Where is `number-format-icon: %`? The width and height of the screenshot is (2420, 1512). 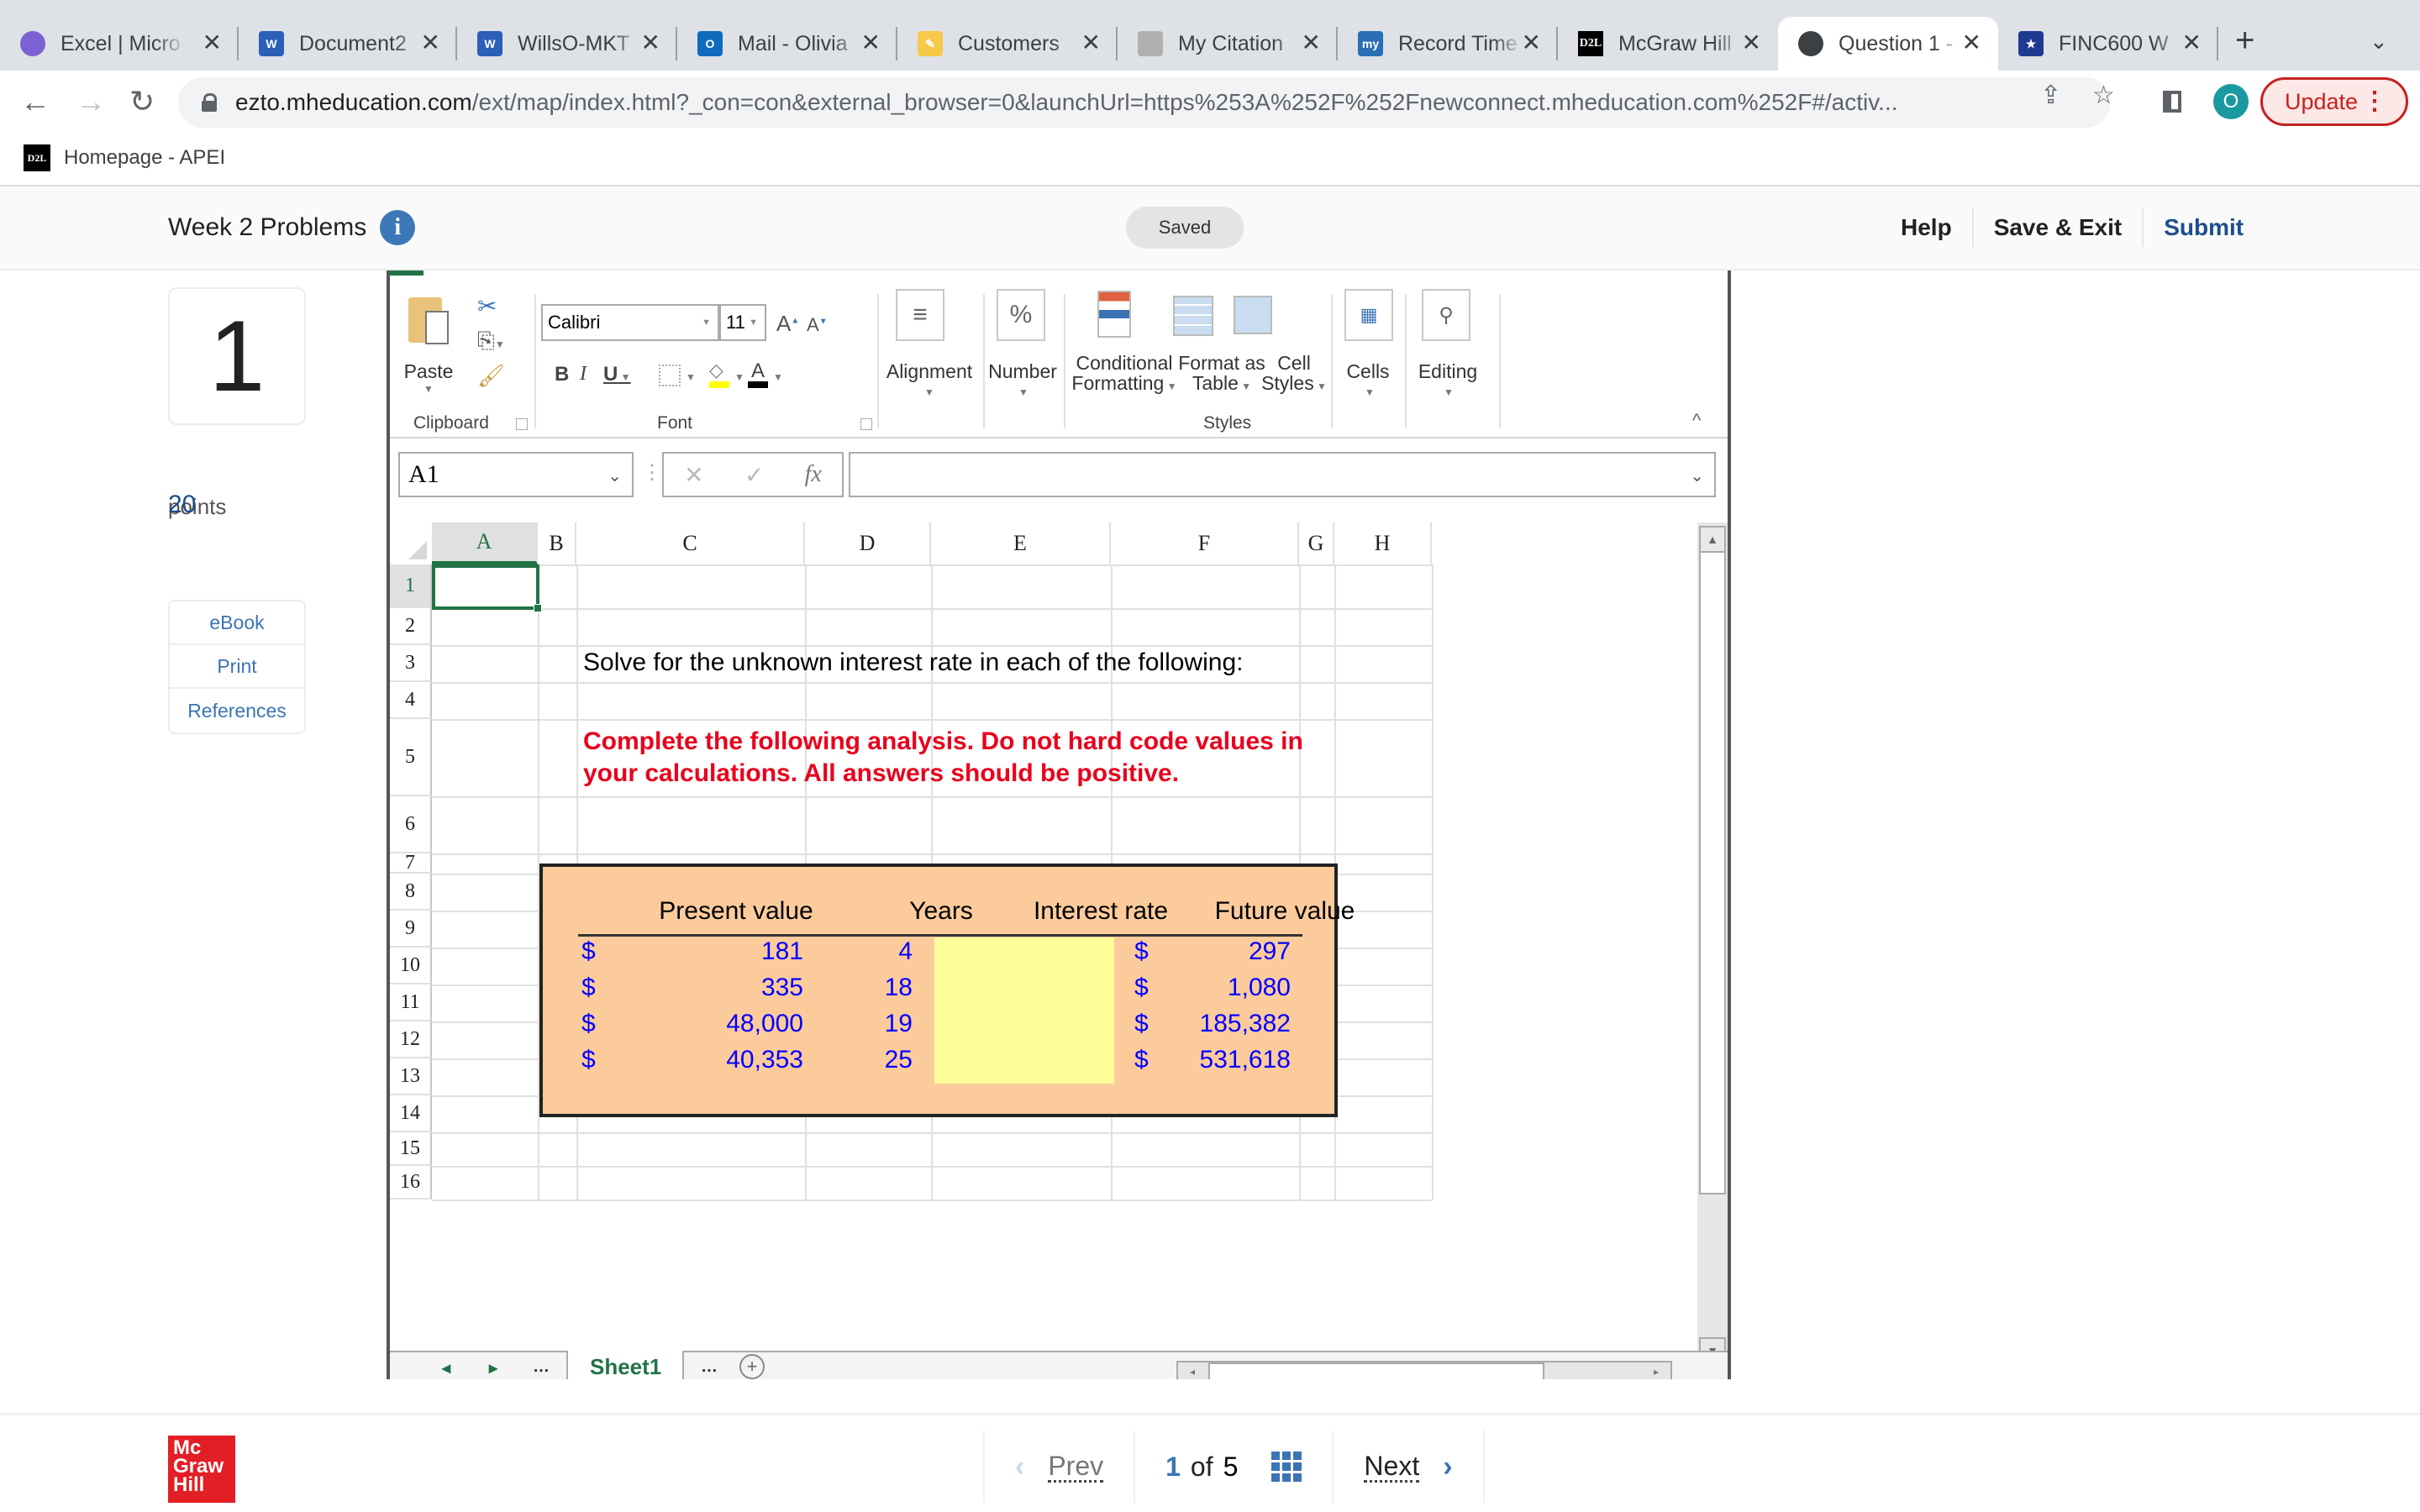 number-format-icon: % is located at coordinates (1021, 315).